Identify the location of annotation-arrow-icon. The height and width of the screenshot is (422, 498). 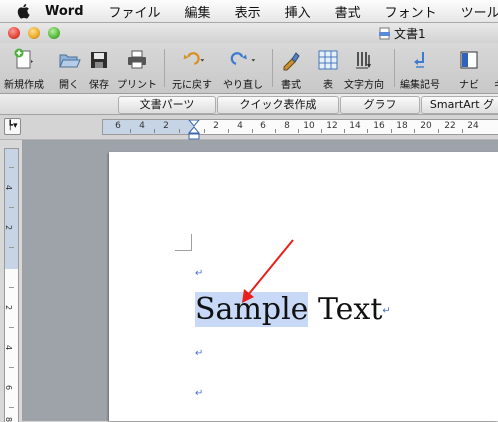
(268, 271).